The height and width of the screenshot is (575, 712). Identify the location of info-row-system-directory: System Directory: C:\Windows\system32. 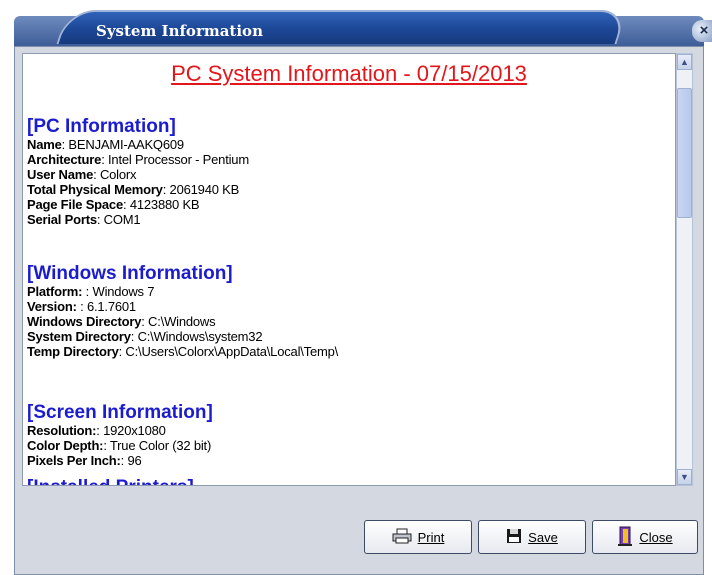
(182, 336).